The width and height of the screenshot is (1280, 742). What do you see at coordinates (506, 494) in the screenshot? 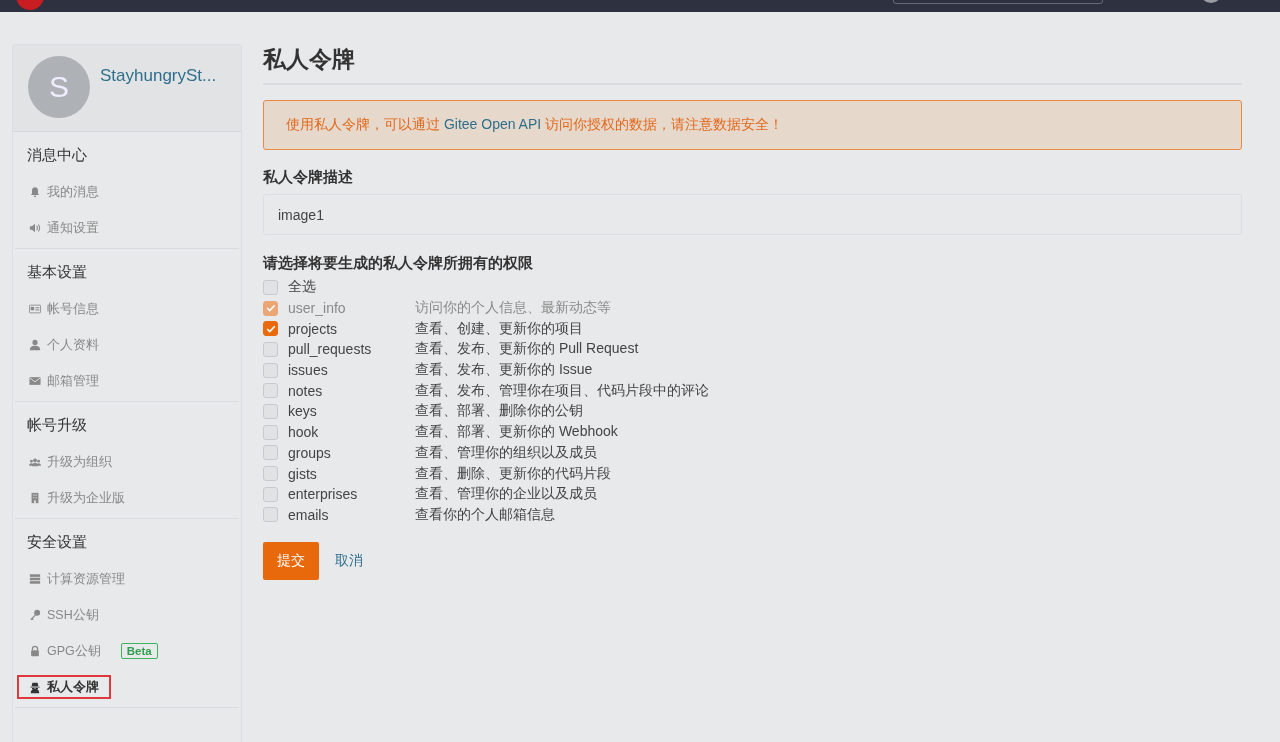
I see `permission-description: 查看、管理你的企业以及成员` at bounding box center [506, 494].